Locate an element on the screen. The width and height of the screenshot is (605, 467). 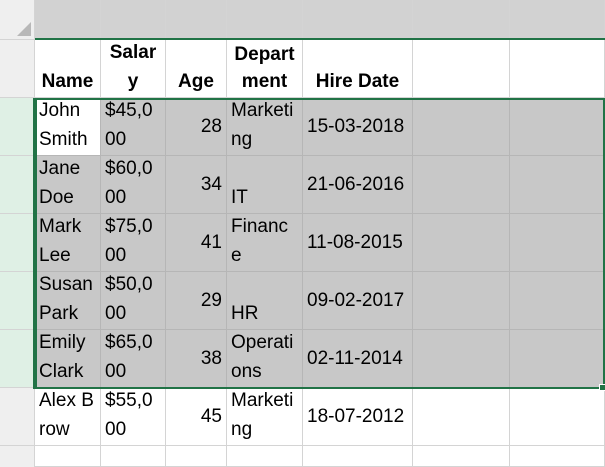
cell-a7: Alex Brow is located at coordinates (68, 417).